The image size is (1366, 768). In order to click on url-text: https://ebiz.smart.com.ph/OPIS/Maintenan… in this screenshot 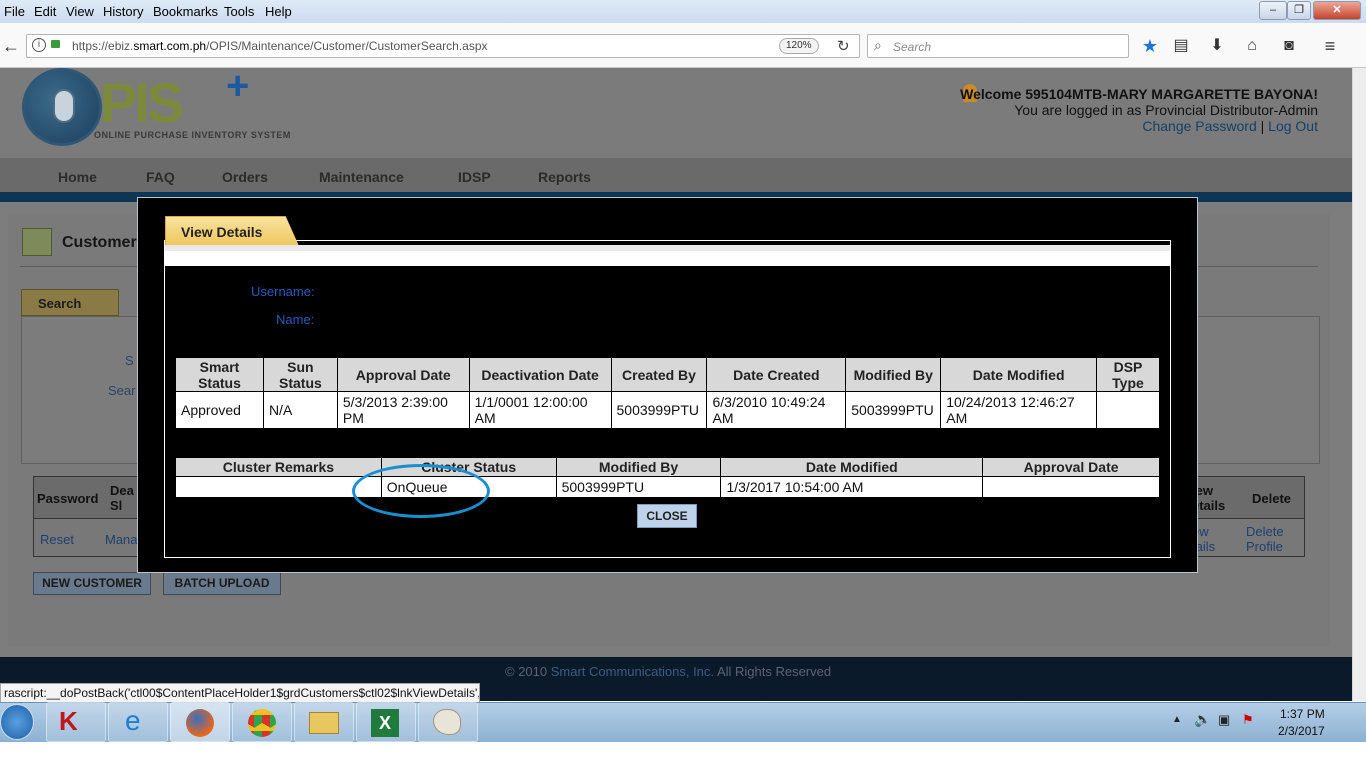, I will do `click(280, 46)`.